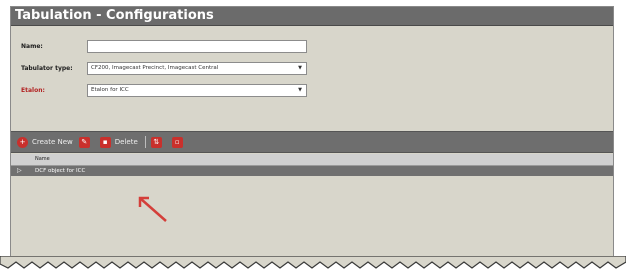  What do you see at coordinates (312, 16) in the screenshot?
I see `window-title: Tabulation - Configurations` at bounding box center [312, 16].